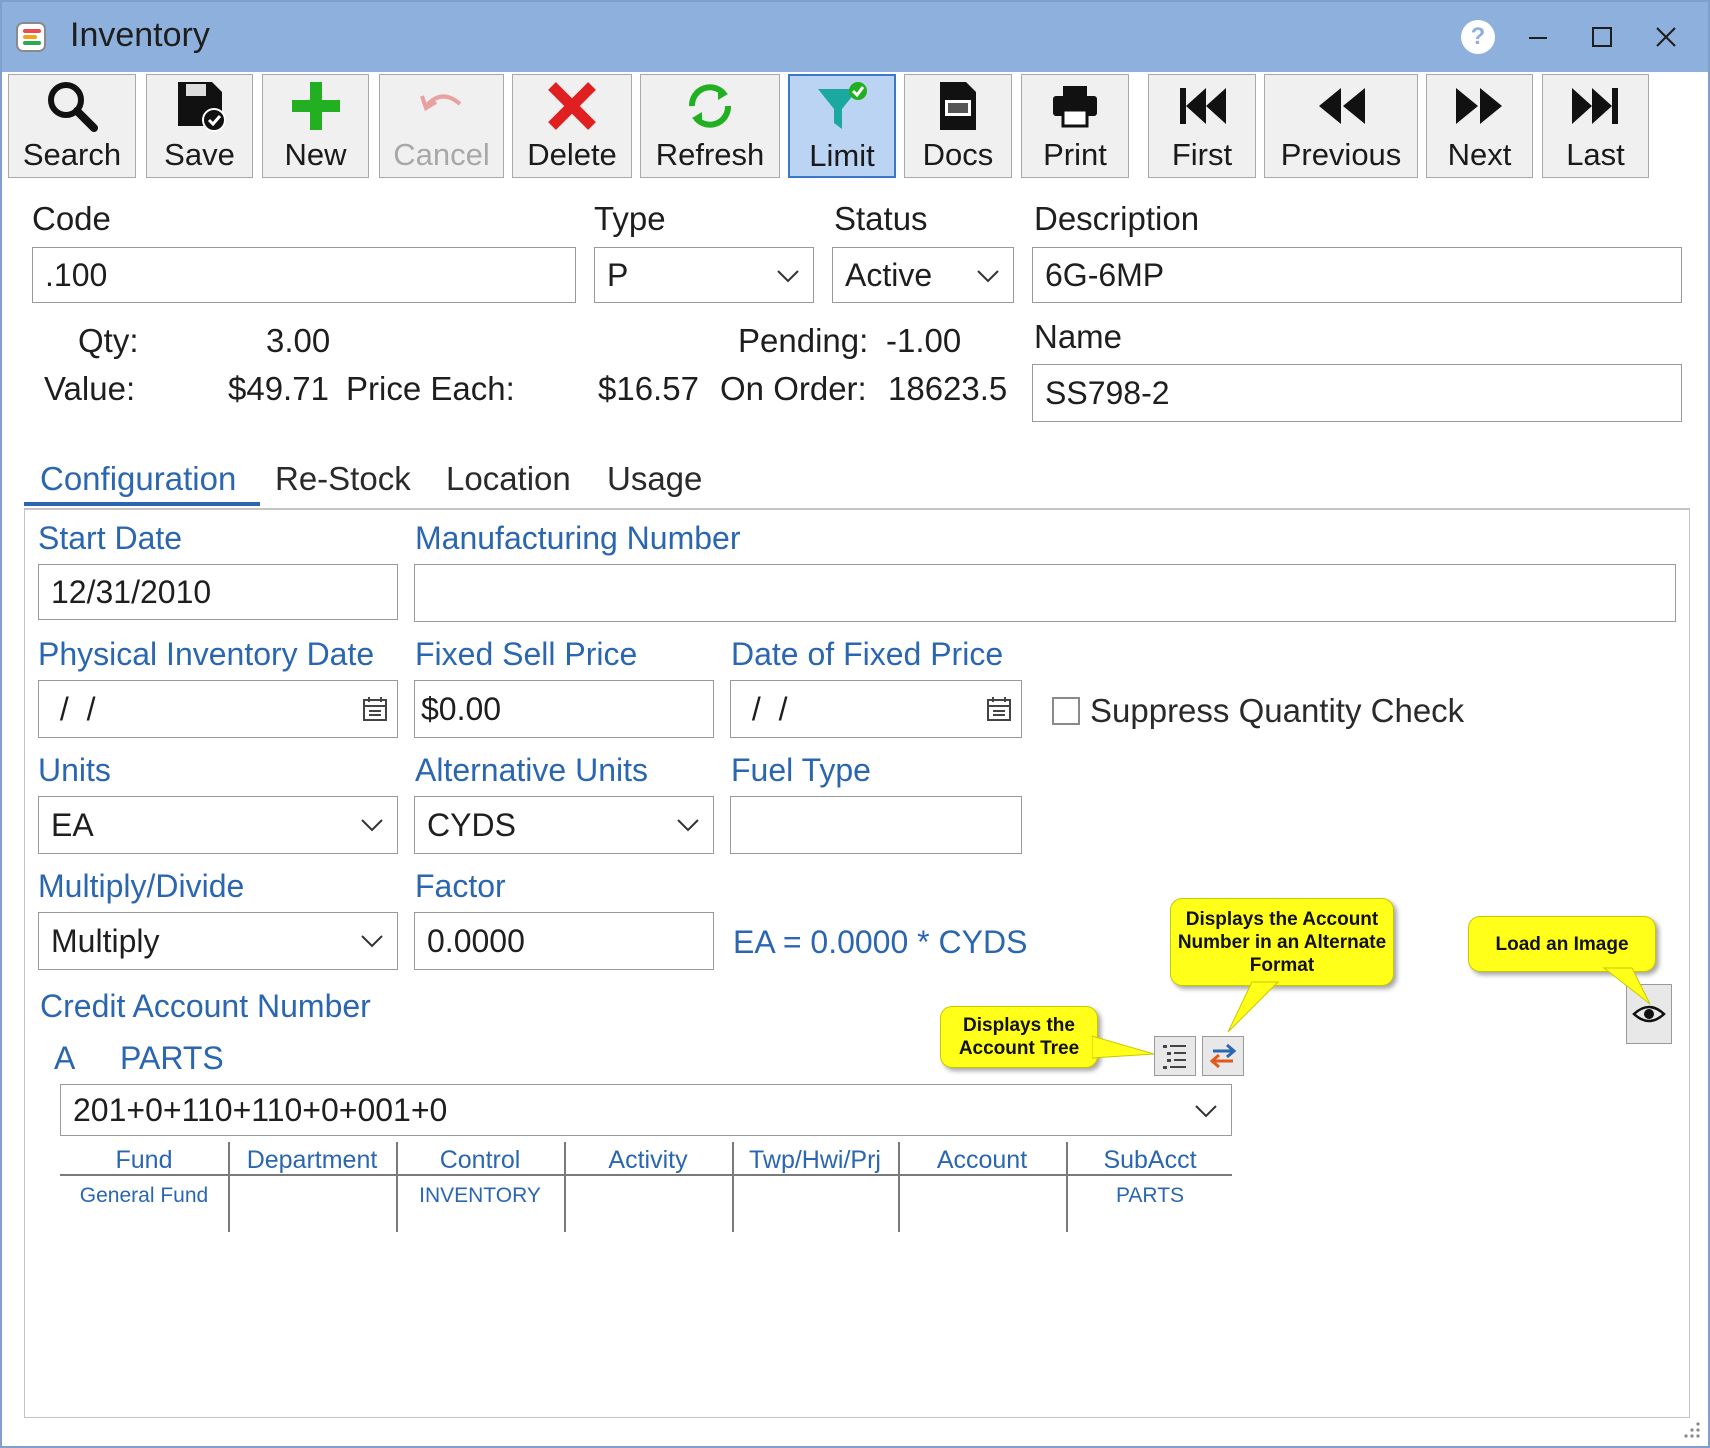  I want to click on maximize-icon, so click(1602, 37).